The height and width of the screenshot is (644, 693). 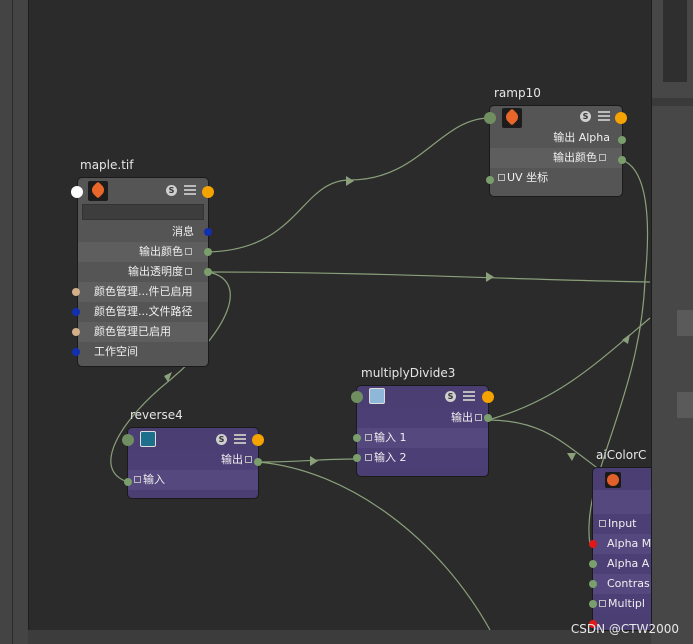 What do you see at coordinates (116, 351) in the screenshot?
I see `attr-label: 工作空间` at bounding box center [116, 351].